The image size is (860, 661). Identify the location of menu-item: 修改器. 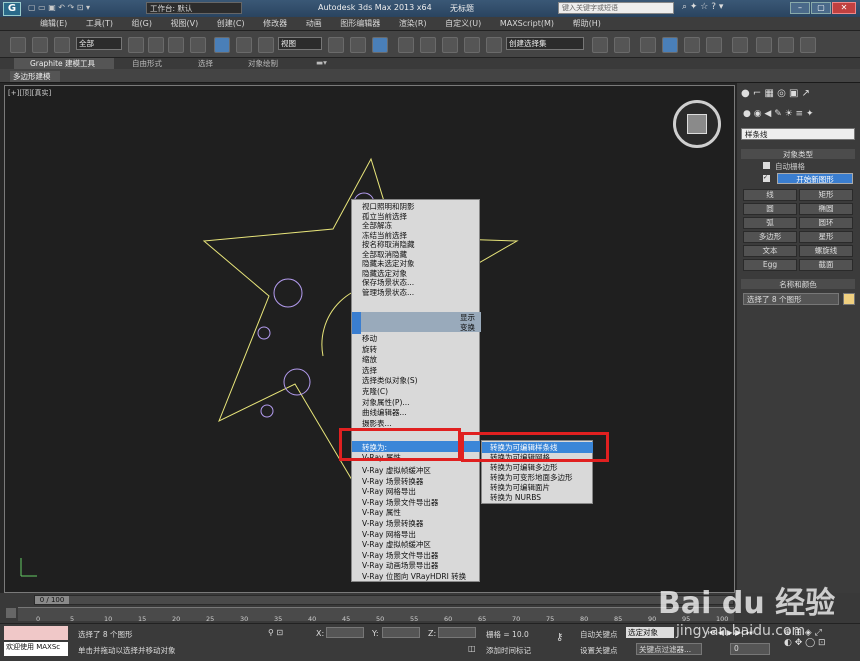
(275, 23).